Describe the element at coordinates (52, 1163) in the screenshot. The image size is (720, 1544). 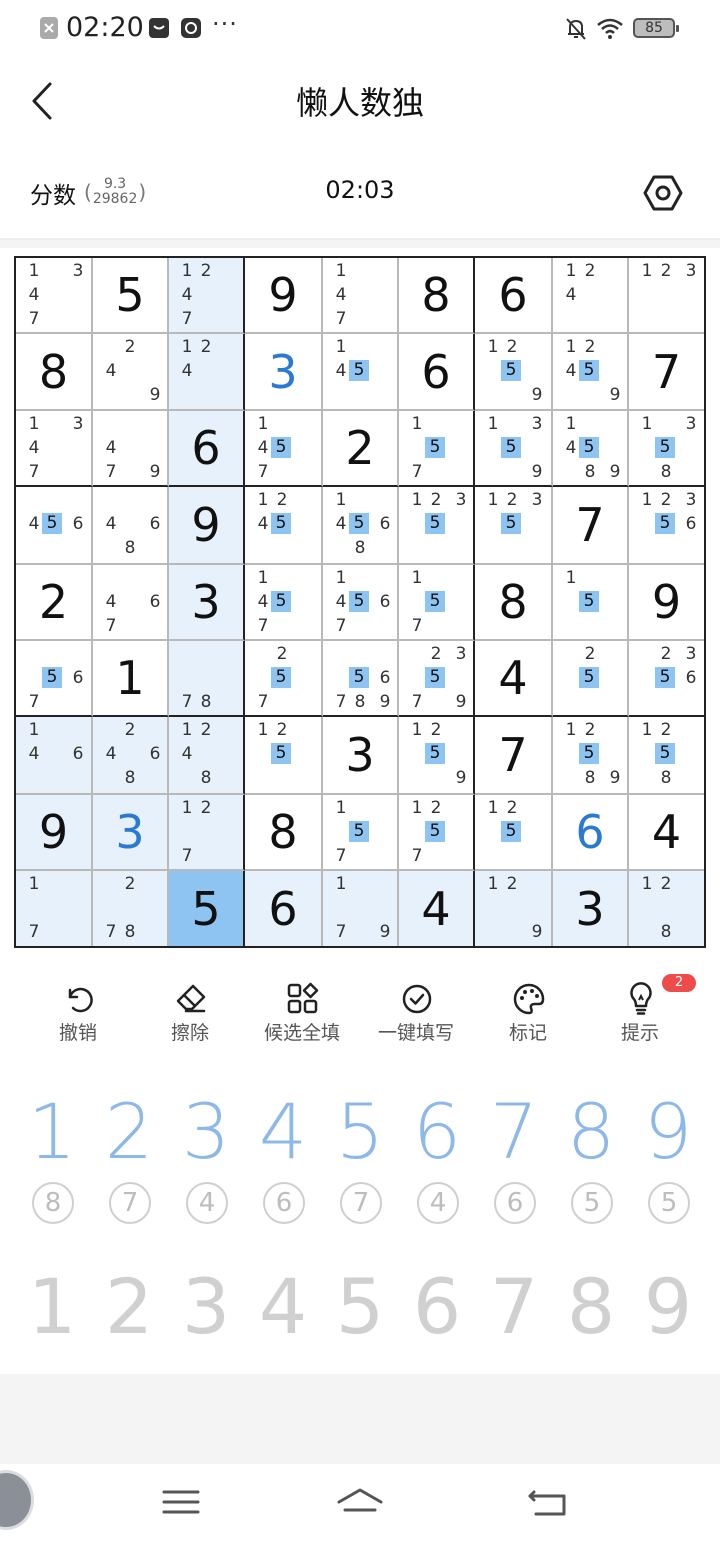
I see `number-key-1: 18` at that location.